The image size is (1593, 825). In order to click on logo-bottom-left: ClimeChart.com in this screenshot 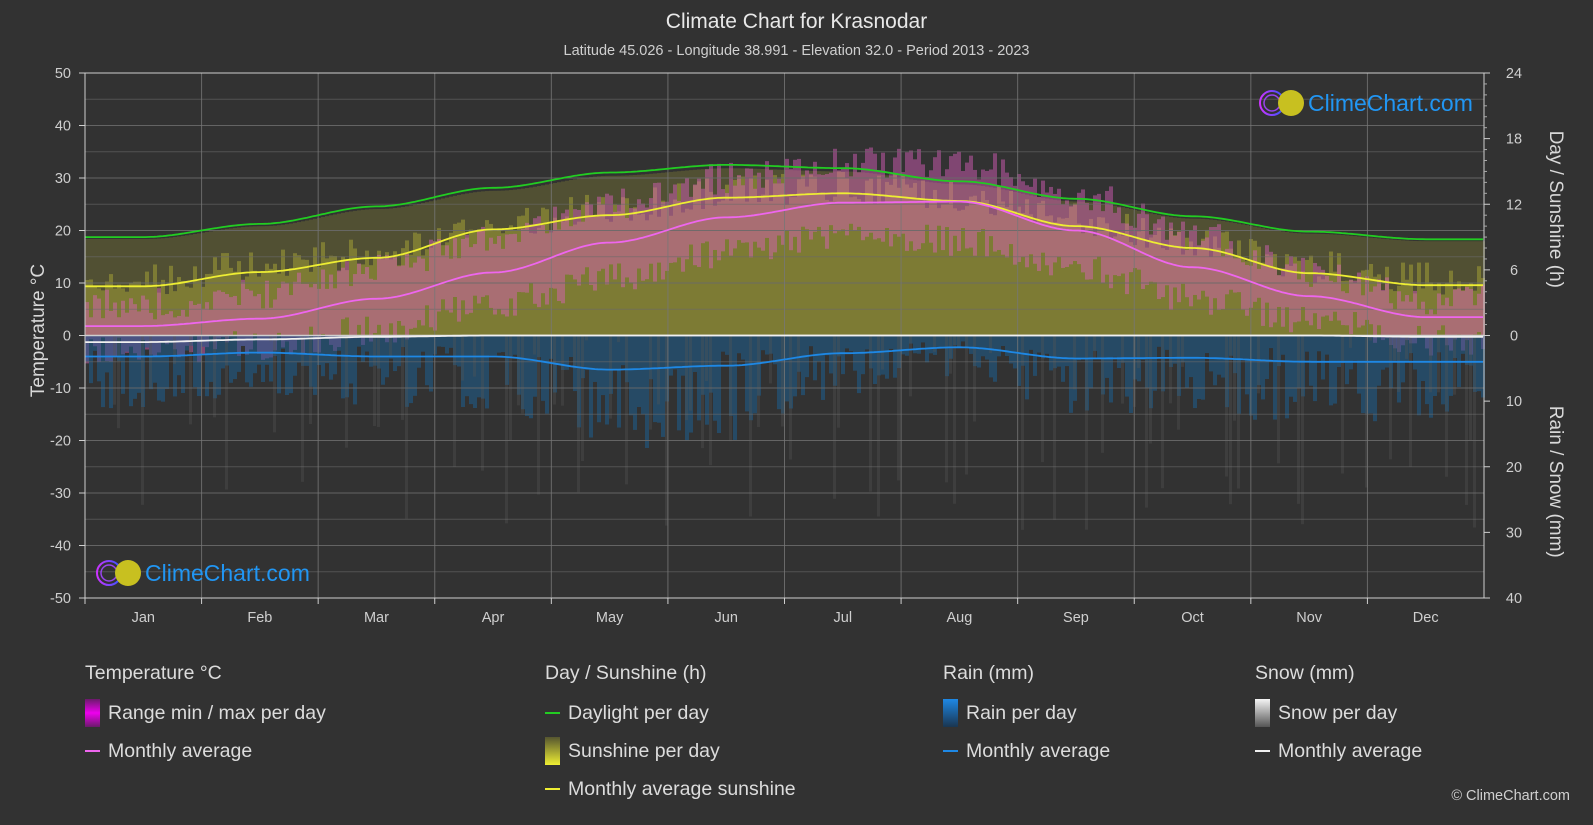, I will do `click(202, 573)`.